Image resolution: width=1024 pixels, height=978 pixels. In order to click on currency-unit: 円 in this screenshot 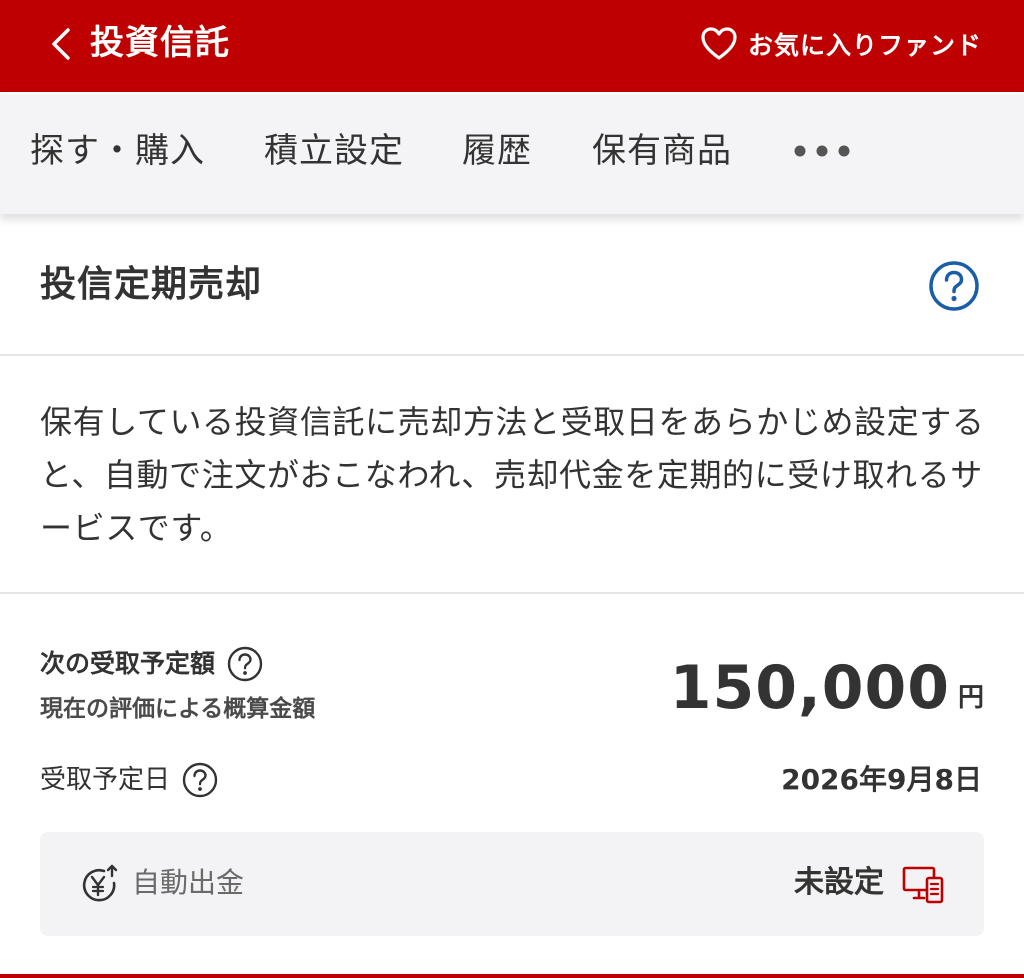, I will do `click(970, 698)`.